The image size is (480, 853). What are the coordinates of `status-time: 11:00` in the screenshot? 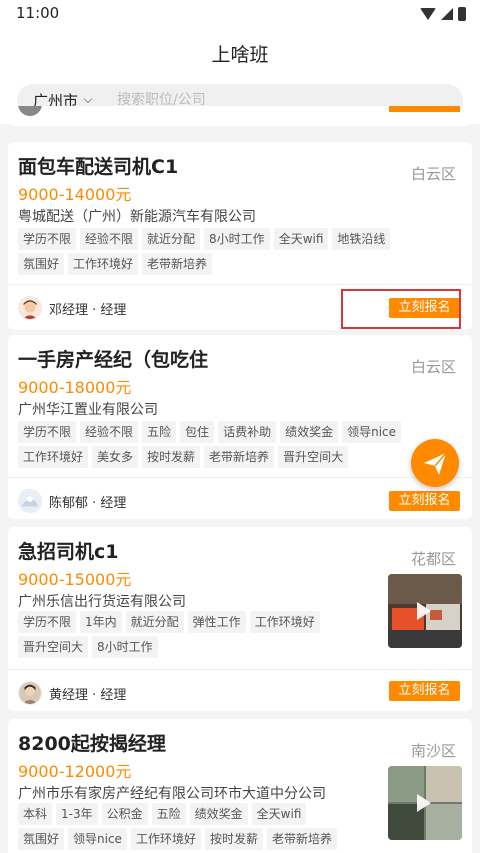 It's located at (38, 13).